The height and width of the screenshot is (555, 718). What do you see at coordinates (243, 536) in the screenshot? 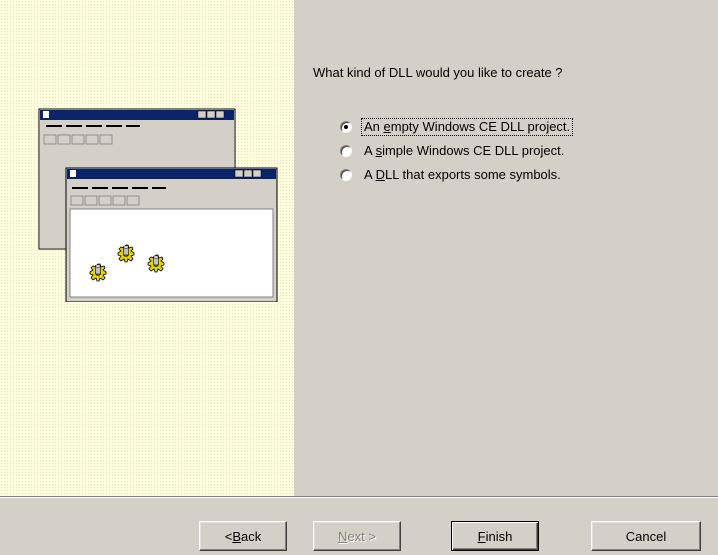
I see `back-button: < Back` at bounding box center [243, 536].